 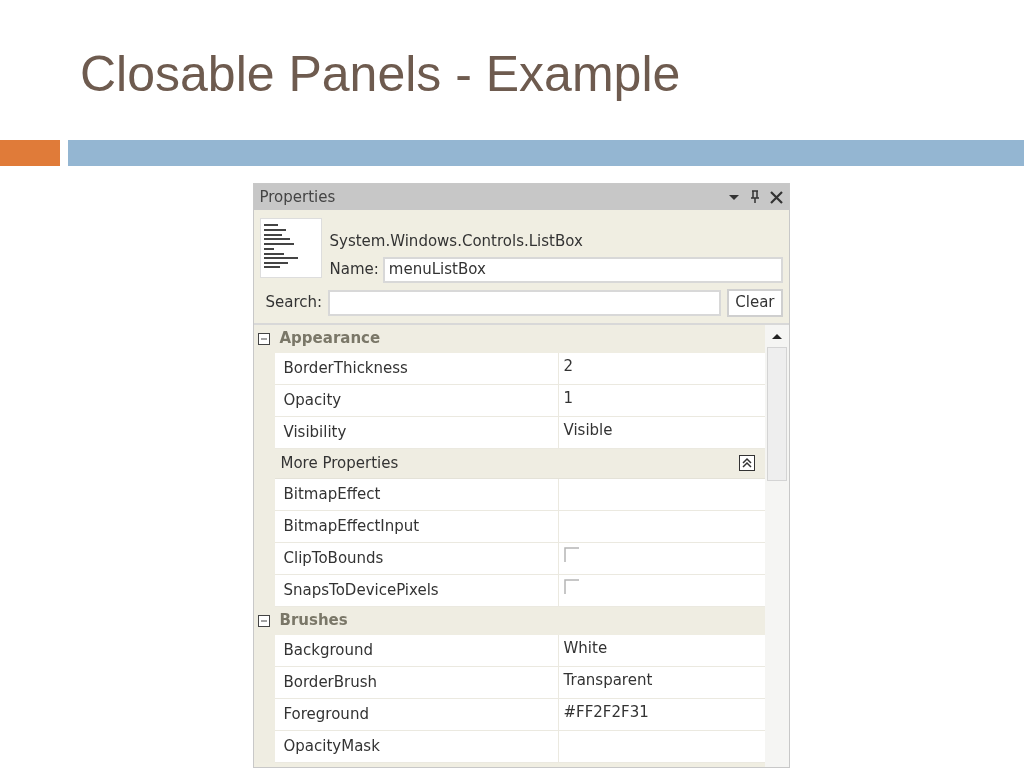 I want to click on scrollbar, so click(x=776, y=545).